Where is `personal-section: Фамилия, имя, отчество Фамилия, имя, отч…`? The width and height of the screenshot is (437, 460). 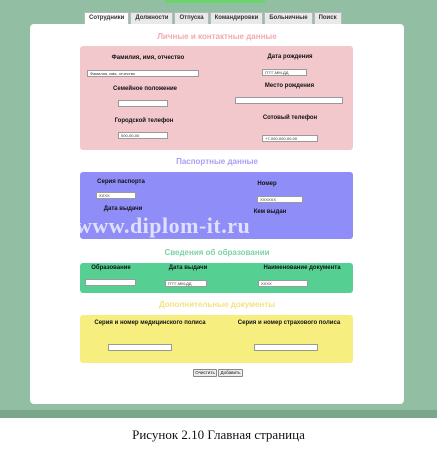
personal-section: Фамилия, имя, отчество Фамилия, имя, отч… is located at coordinates (216, 98).